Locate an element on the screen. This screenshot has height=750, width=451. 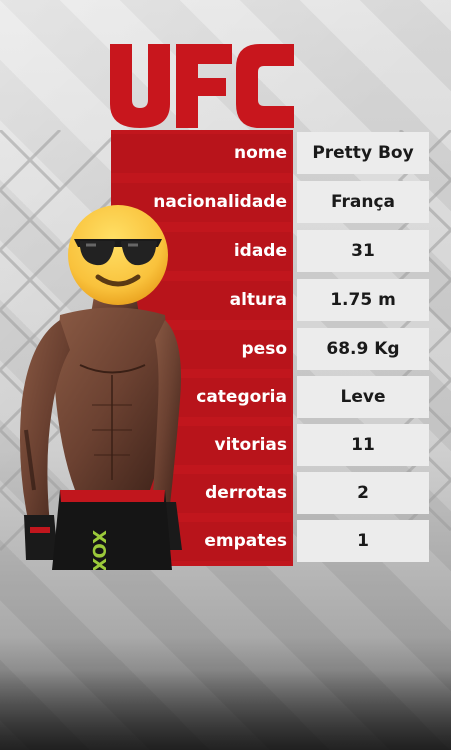
stat-value: Leve is located at coordinates (363, 397).